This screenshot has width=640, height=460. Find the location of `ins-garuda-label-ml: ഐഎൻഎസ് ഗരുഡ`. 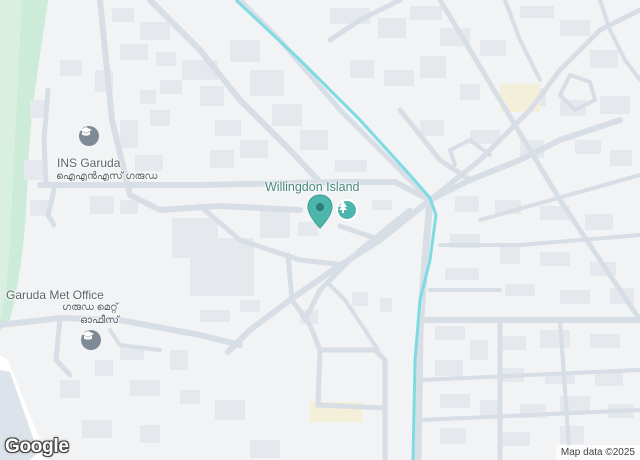

ins-garuda-label-ml: ഐഎൻഎസ് ഗരുഡ is located at coordinates (107, 176).